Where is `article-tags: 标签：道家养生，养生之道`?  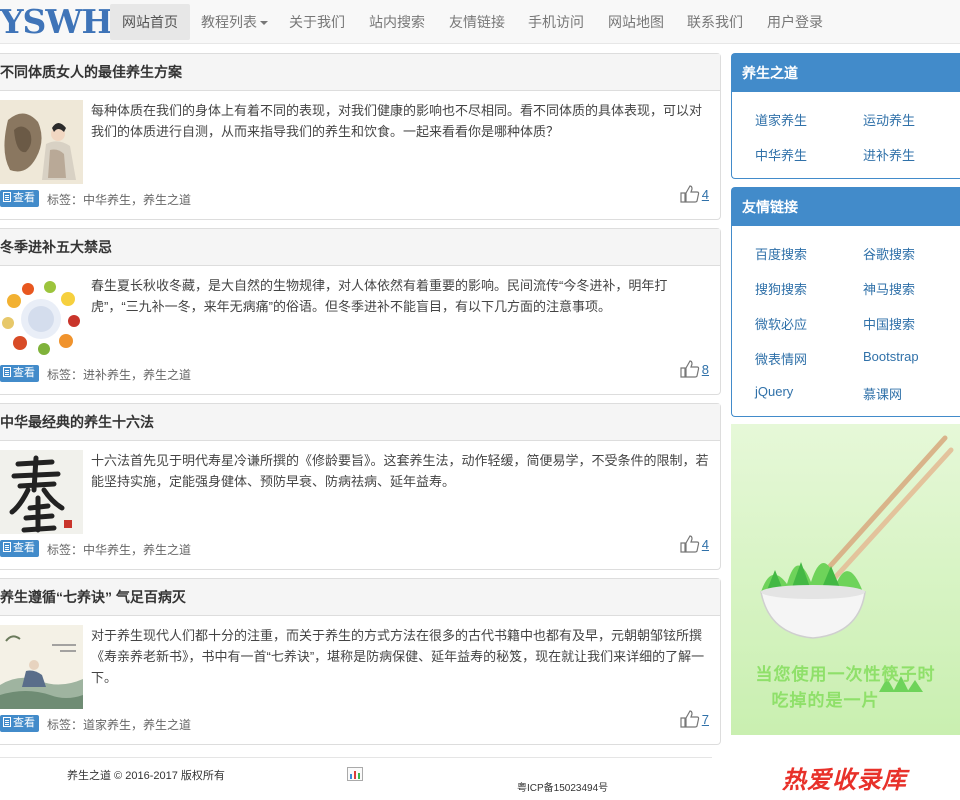
article-tags: 标签：道家养生，养生之道 is located at coordinates (119, 725).